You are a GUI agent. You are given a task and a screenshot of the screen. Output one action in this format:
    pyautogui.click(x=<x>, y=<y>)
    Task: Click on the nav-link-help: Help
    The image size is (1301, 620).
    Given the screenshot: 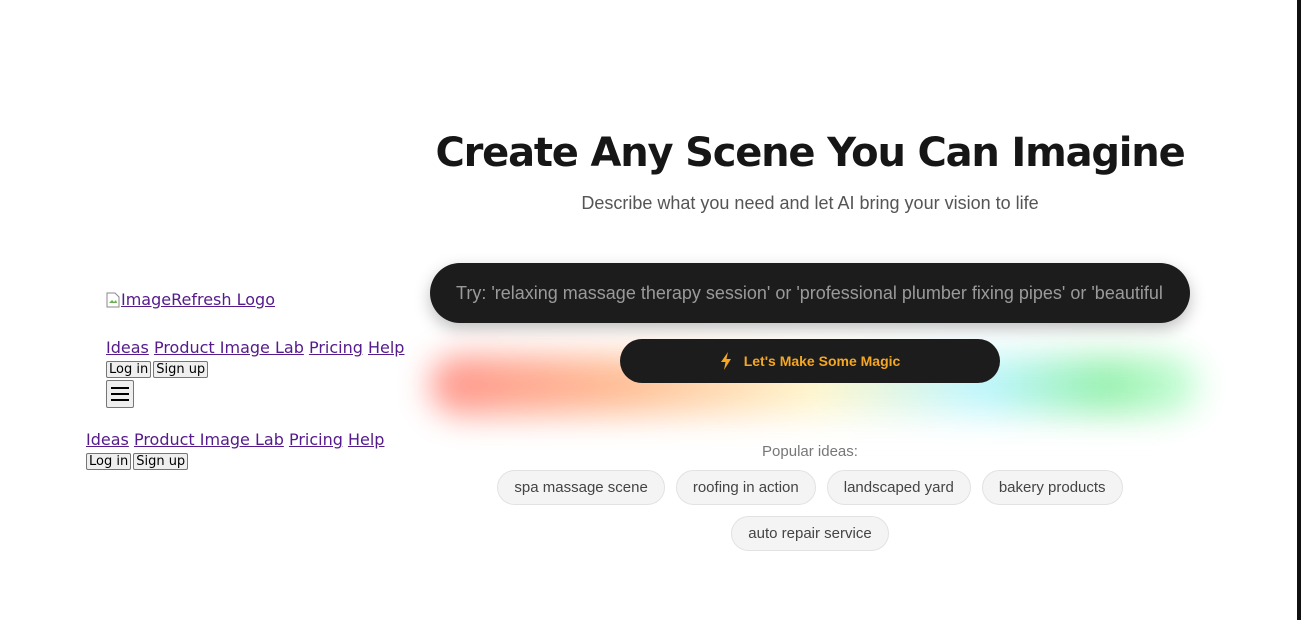 What is the action you would take?
    pyautogui.click(x=386, y=347)
    